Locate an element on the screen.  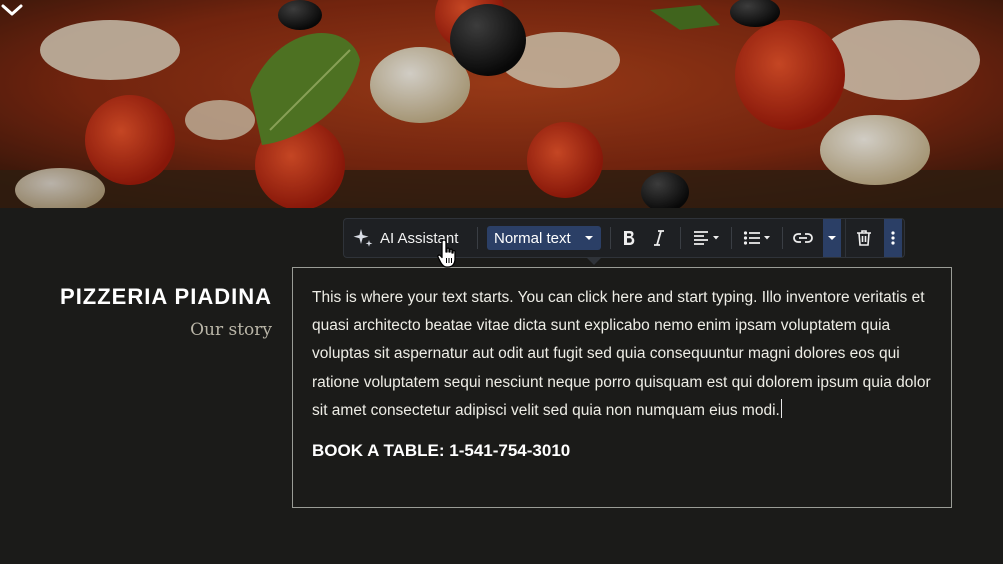
bold-button is located at coordinates (629, 238).